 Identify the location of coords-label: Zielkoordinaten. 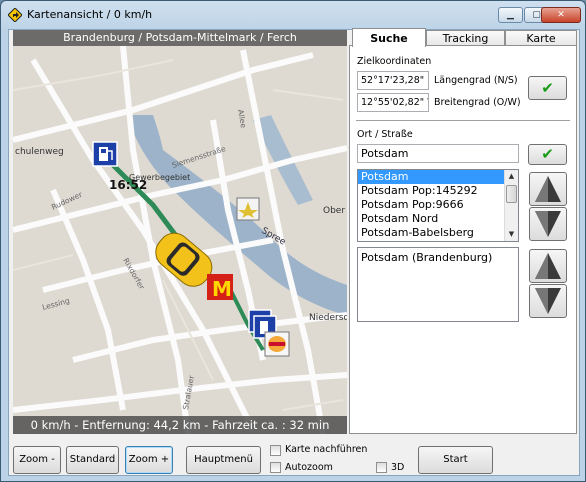
(394, 61).